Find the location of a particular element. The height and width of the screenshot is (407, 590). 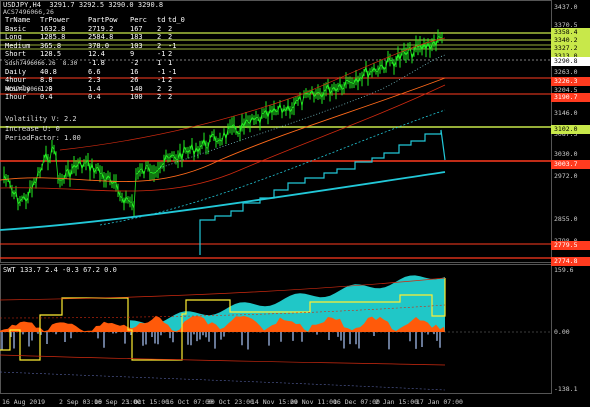

price-tag: 2779.5 is located at coordinates (570, 245).